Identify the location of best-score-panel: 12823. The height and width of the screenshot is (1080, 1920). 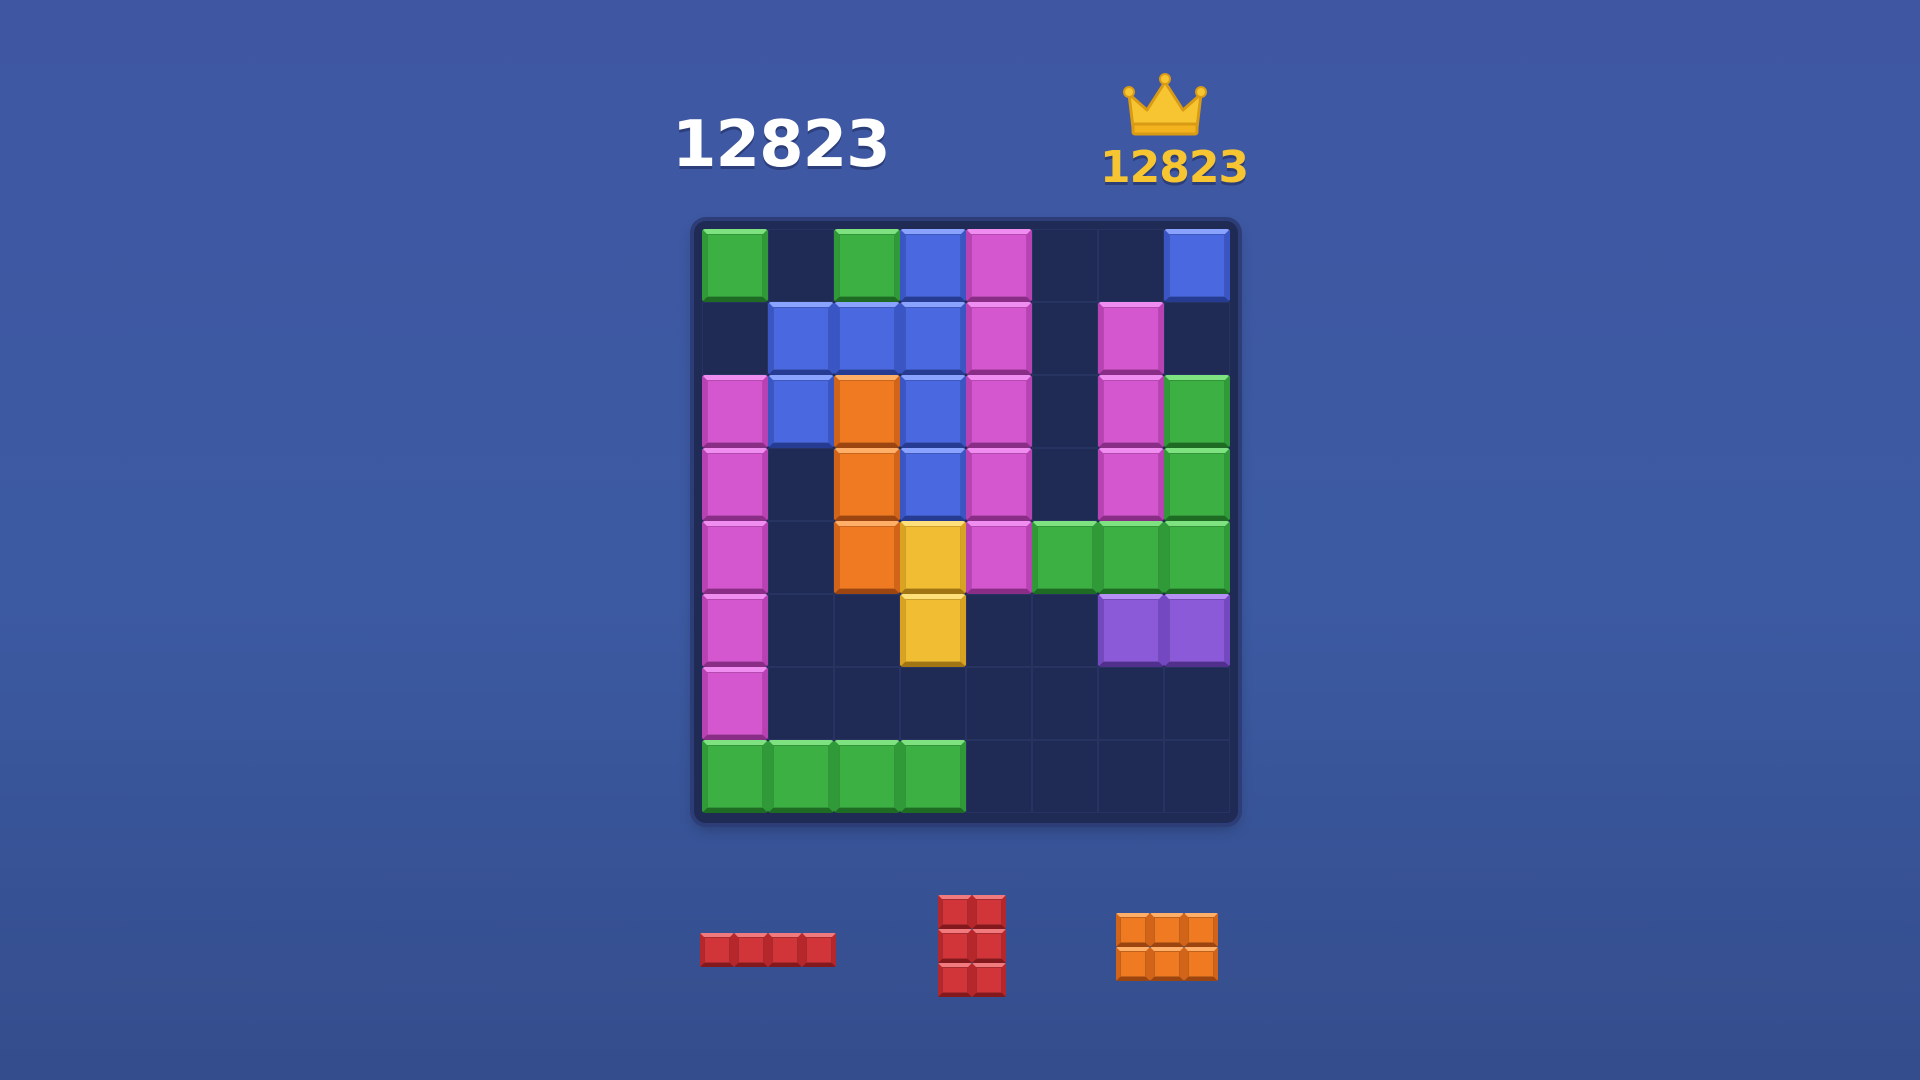
(1174, 132).